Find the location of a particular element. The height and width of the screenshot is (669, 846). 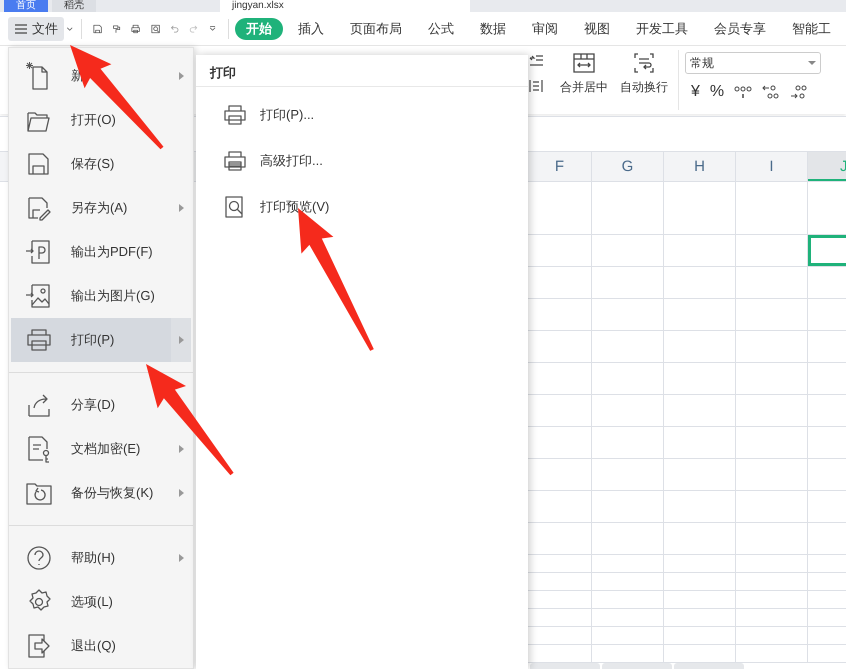

menu-item: 输出为PDF(F) is located at coordinates (101, 252).